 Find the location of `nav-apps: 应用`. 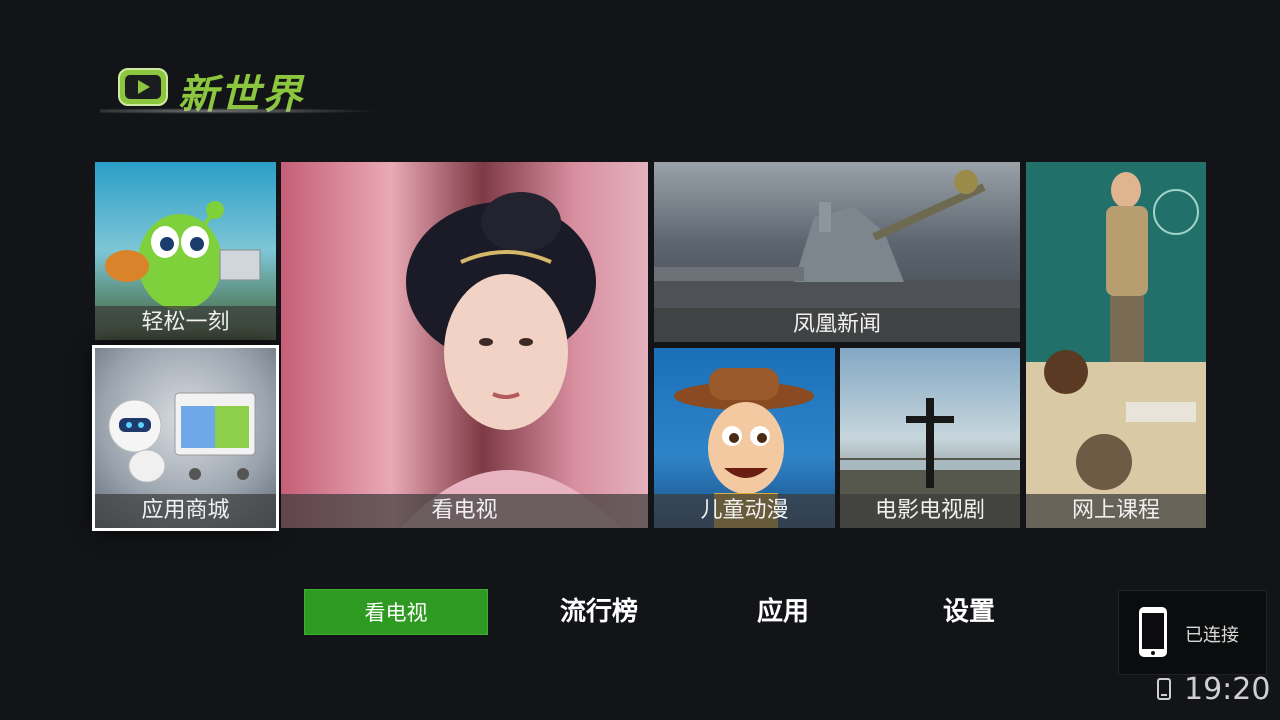

nav-apps: 应用 is located at coordinates (783, 612).